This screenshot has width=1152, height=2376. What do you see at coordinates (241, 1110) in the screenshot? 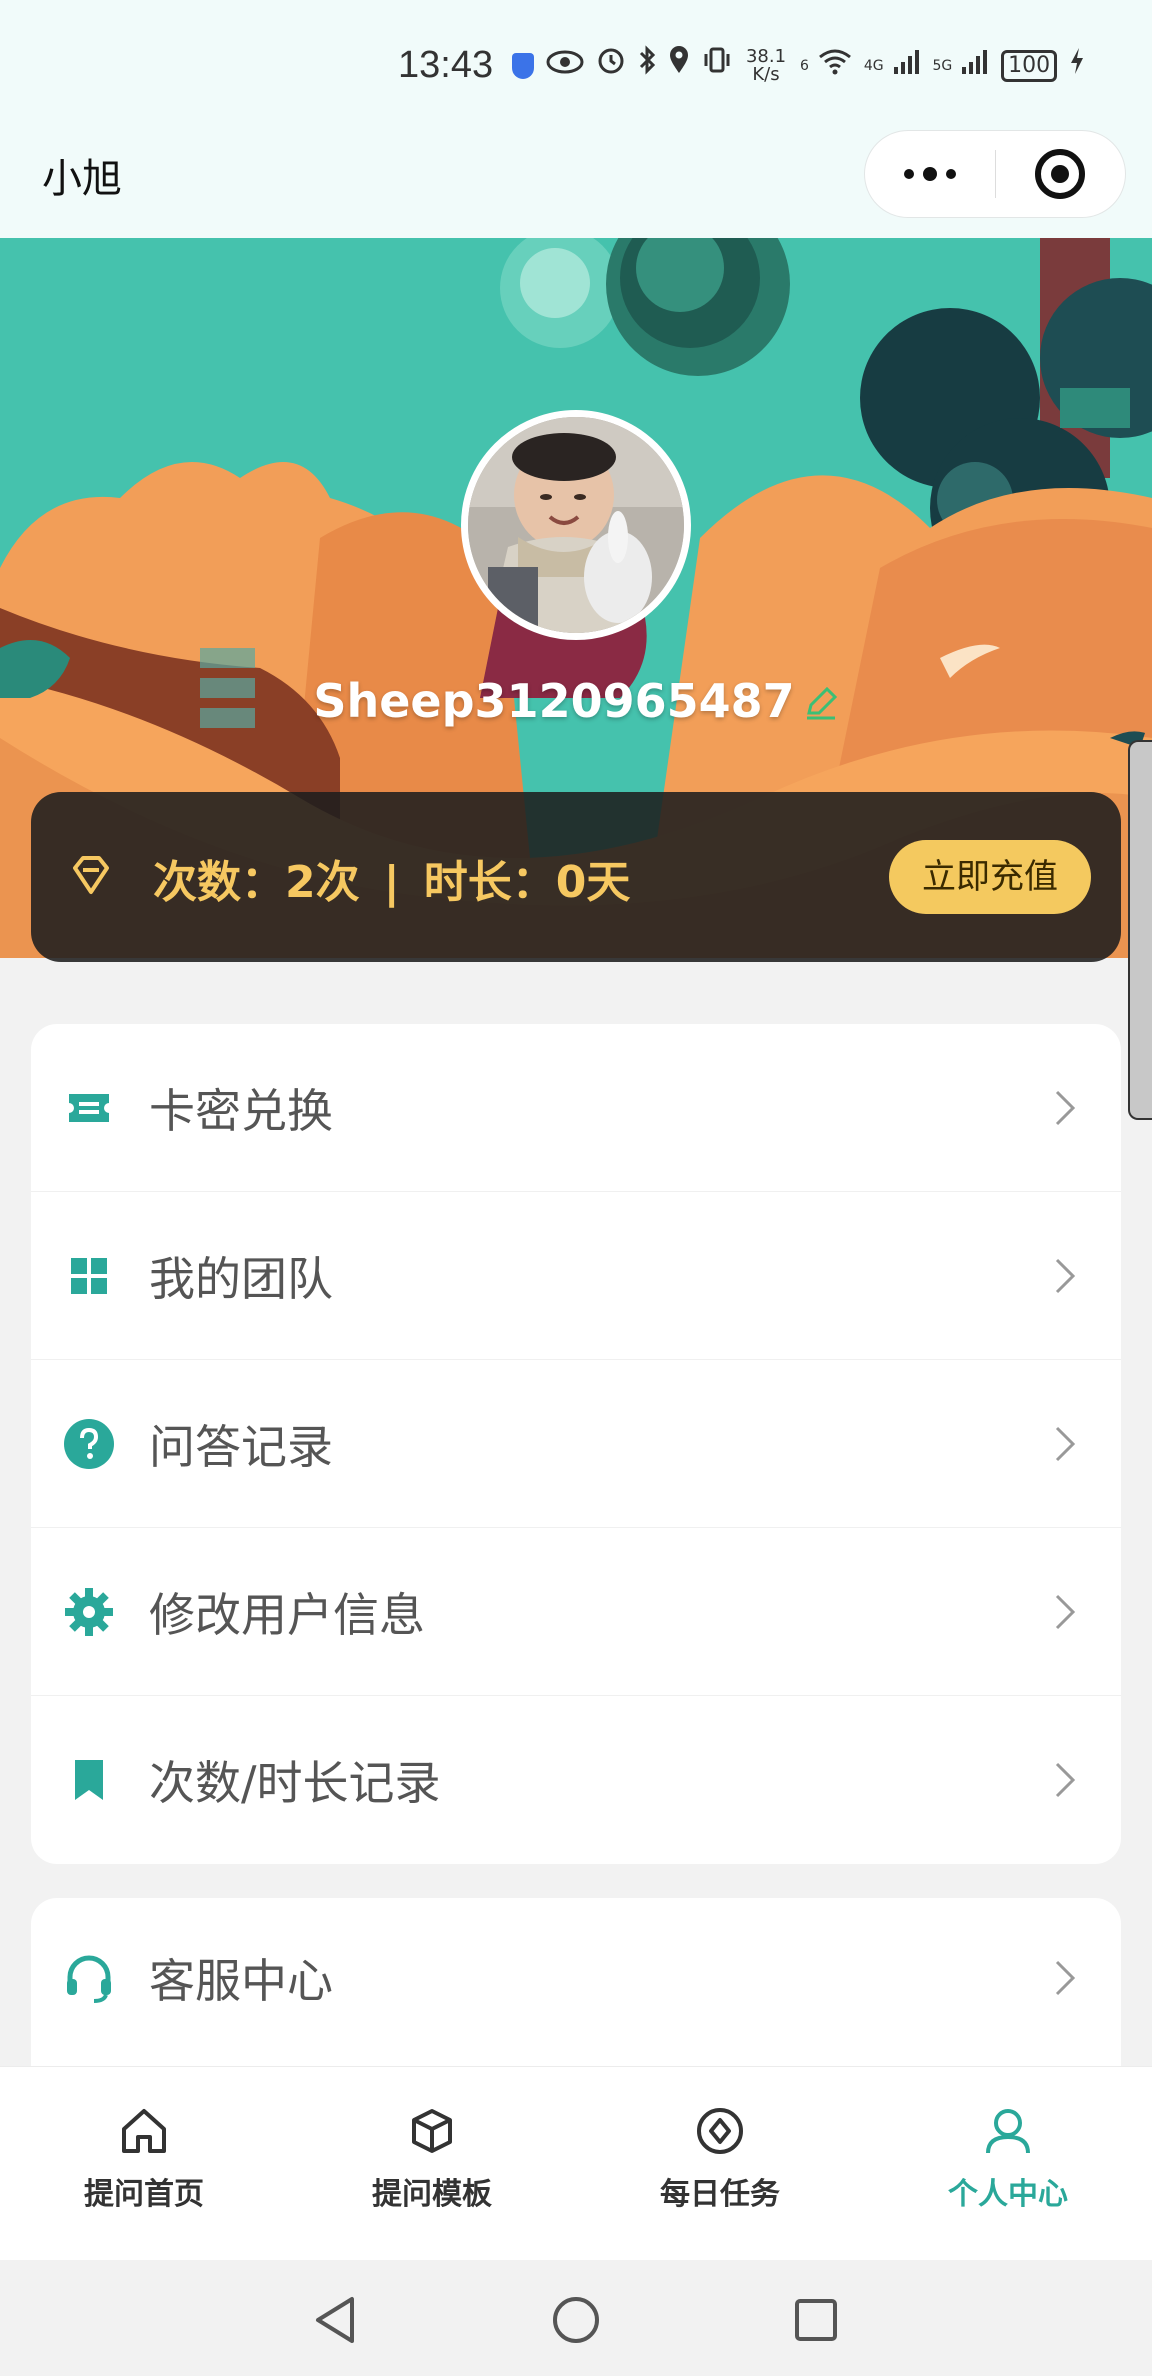
I see `menu-label: 卡密兑换` at bounding box center [241, 1110].